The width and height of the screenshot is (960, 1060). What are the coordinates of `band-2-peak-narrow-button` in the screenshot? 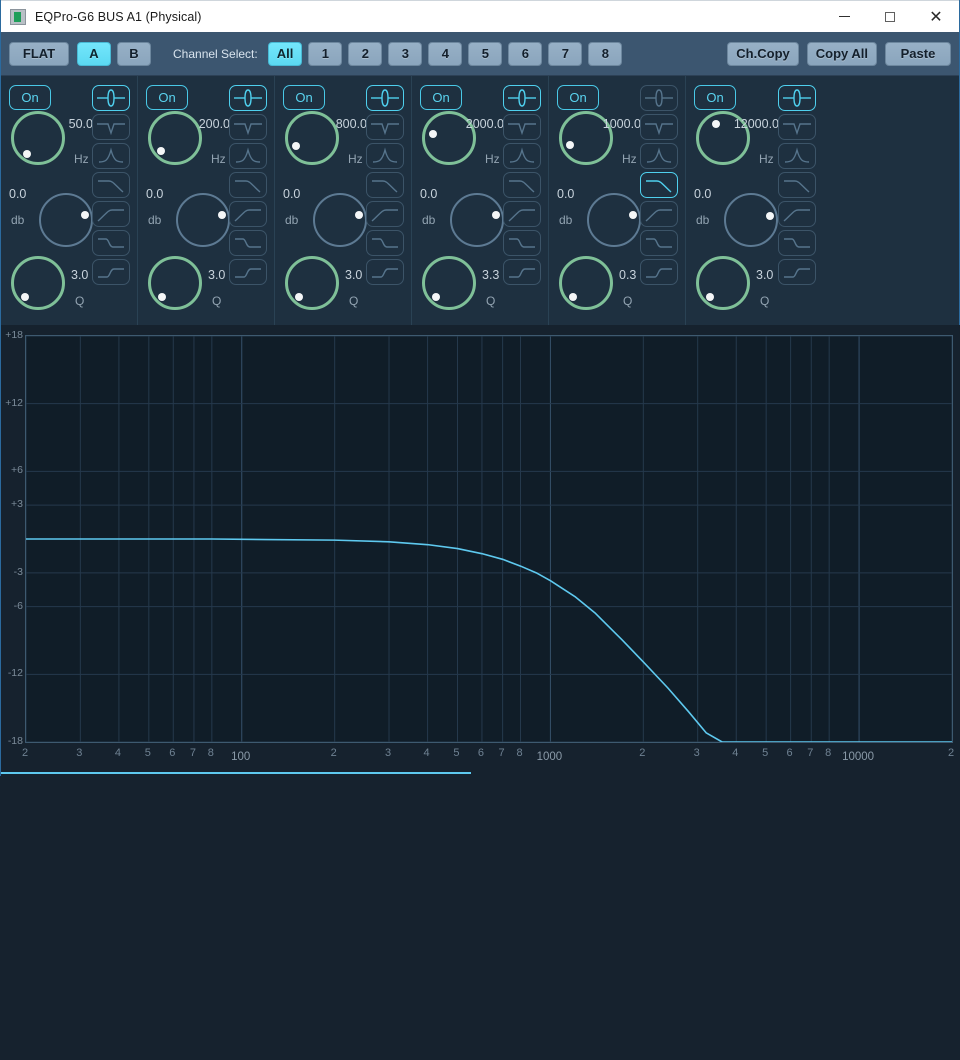 It's located at (248, 156).